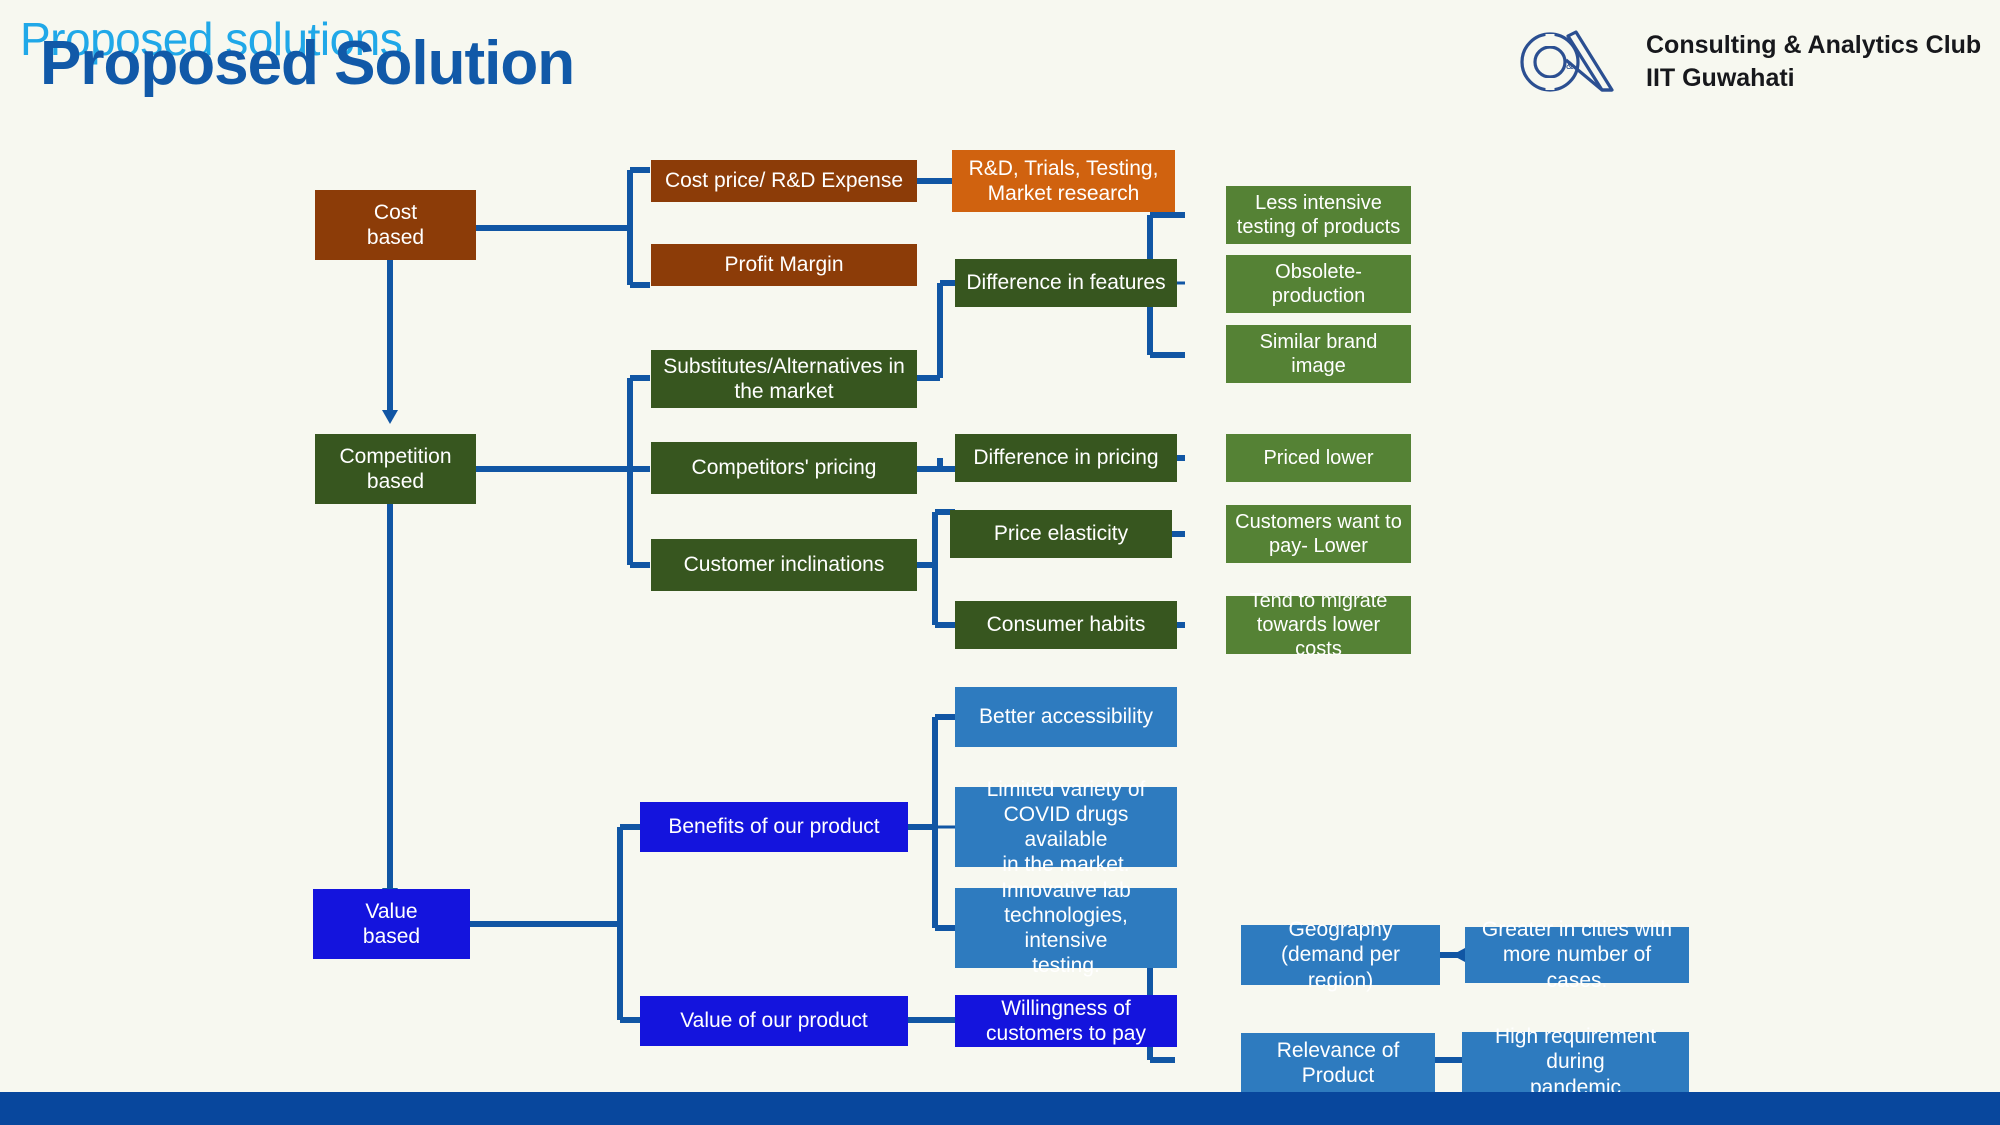 This screenshot has width=2000, height=1125. What do you see at coordinates (1340, 955) in the screenshot?
I see `node-geography-demand-per-region: Geography (demand per region)` at bounding box center [1340, 955].